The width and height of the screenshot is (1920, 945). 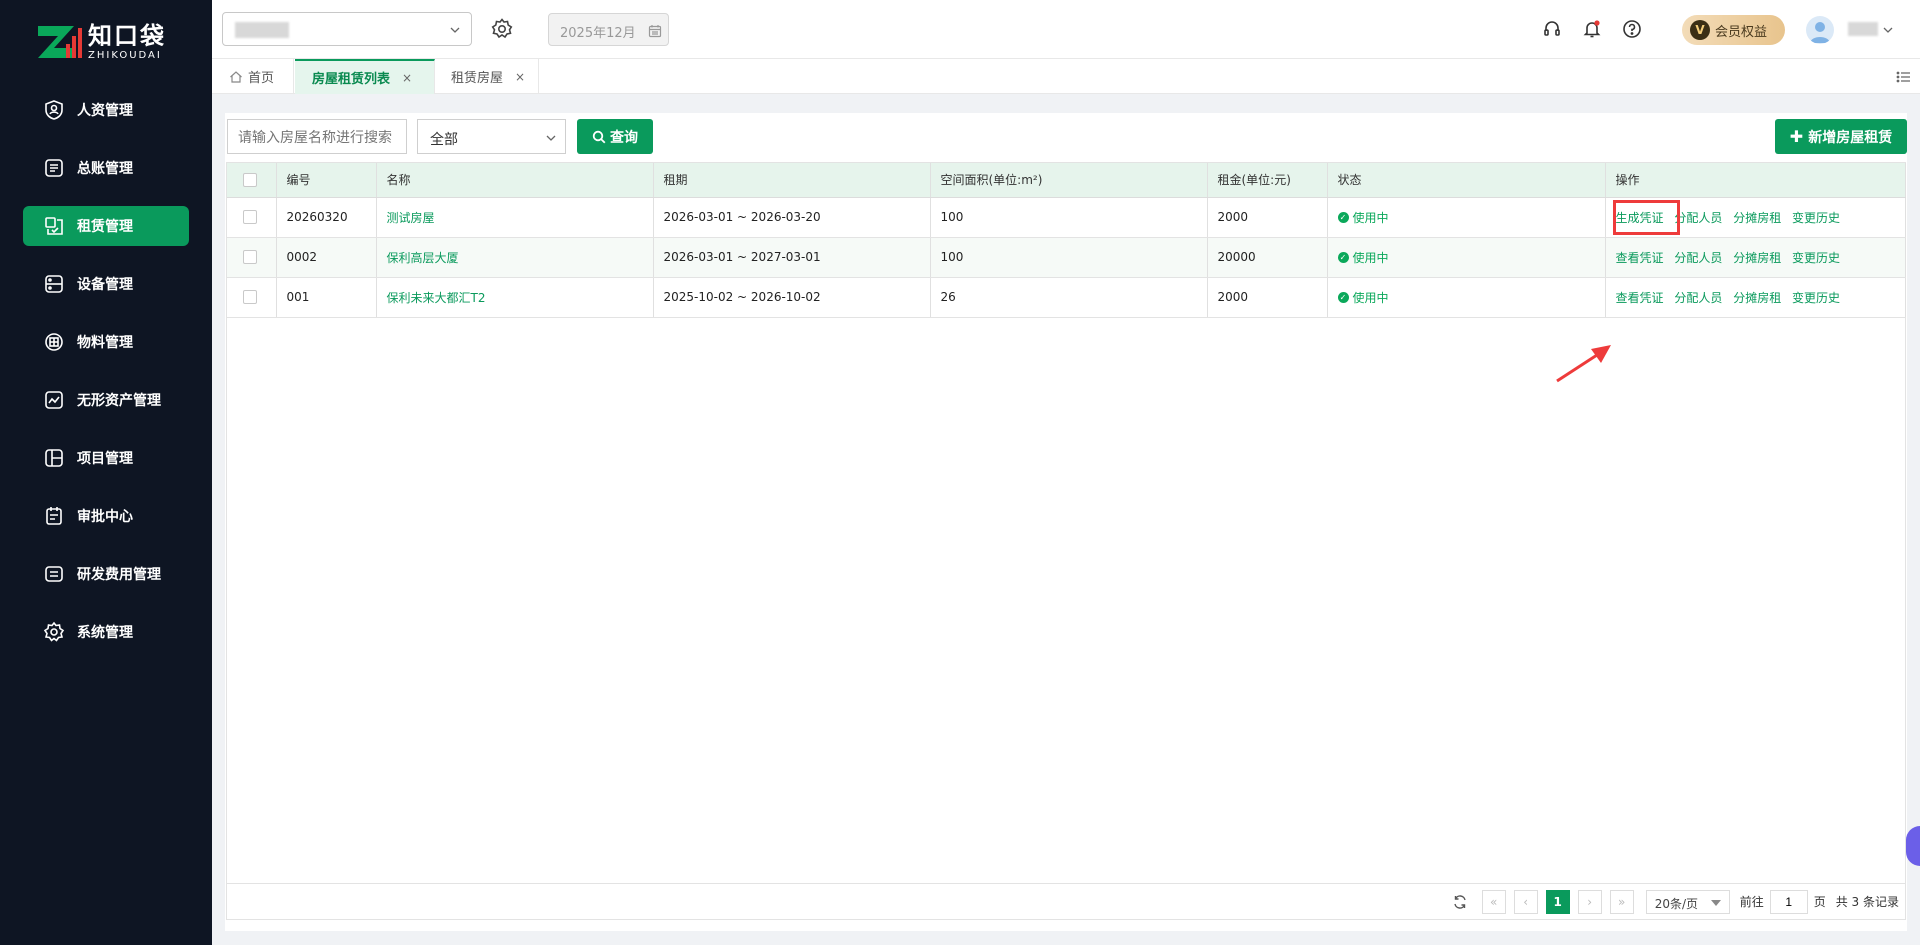 I want to click on current-page: 1, so click(x=1557, y=901).